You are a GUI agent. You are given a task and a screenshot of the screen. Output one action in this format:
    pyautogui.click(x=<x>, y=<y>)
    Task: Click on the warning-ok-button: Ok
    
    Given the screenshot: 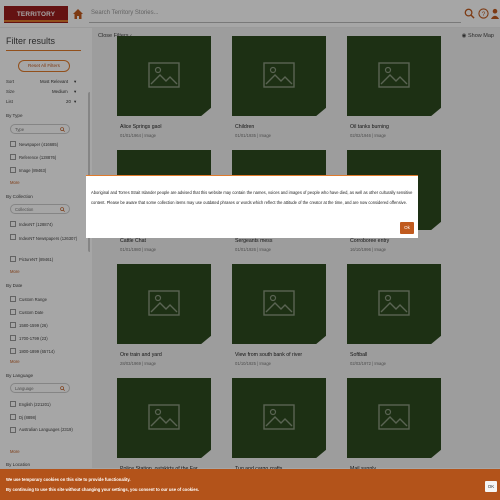 What is the action you would take?
    pyautogui.click(x=407, y=228)
    